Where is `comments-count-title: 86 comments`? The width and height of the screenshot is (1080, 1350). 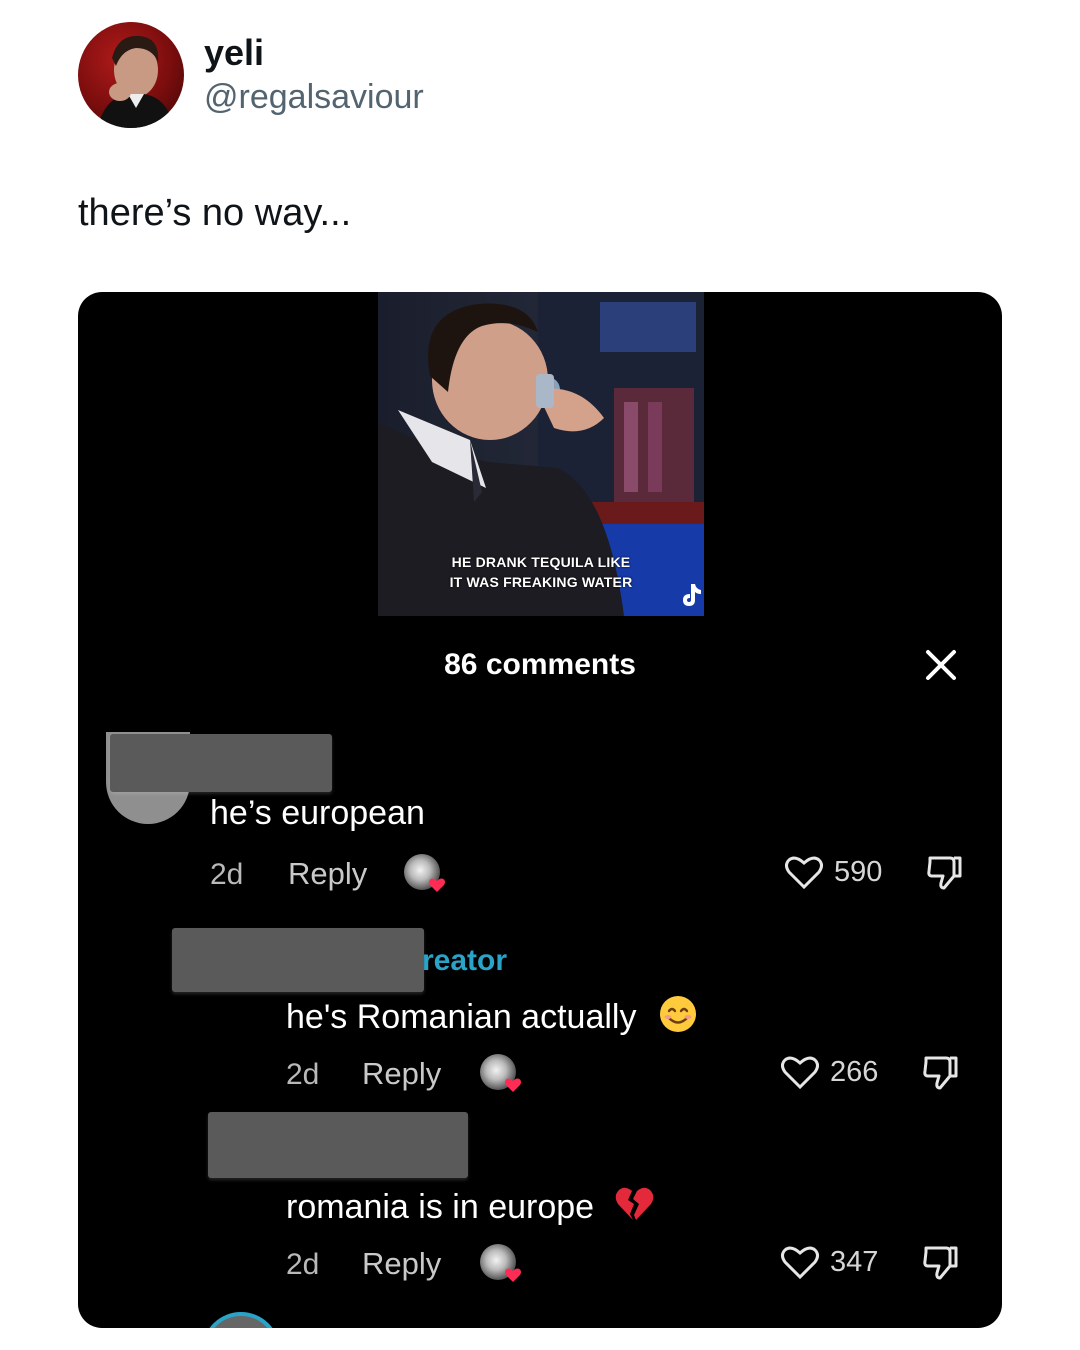
comments-count-title: 86 comments is located at coordinates (540, 664).